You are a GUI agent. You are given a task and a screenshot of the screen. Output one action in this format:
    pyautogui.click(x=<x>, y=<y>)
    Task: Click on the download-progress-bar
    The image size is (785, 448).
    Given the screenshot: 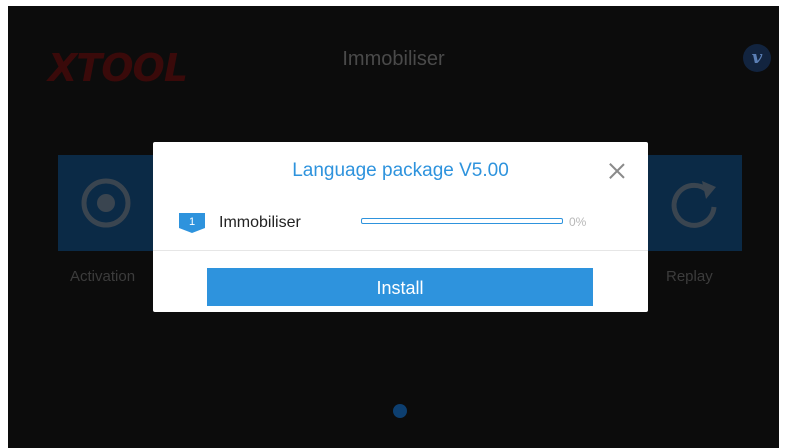 What is the action you would take?
    pyautogui.click(x=462, y=221)
    